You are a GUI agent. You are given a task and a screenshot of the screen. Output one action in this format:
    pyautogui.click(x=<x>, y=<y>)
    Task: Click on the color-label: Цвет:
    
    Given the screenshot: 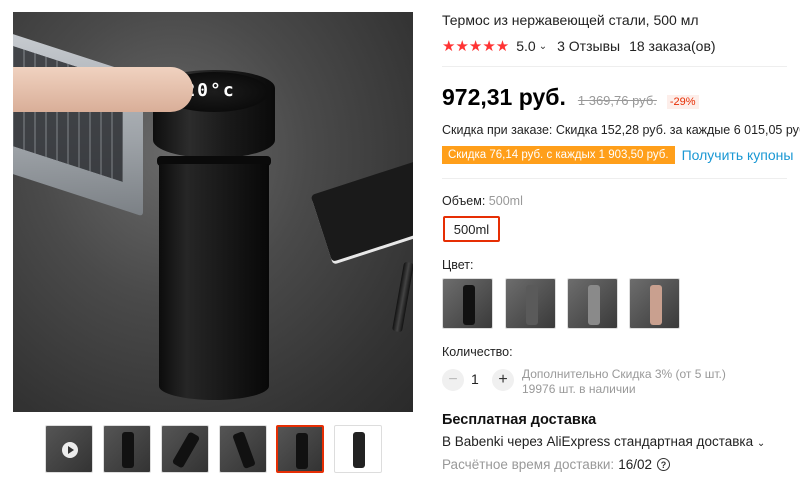 What is the action you would take?
    pyautogui.click(x=458, y=265)
    